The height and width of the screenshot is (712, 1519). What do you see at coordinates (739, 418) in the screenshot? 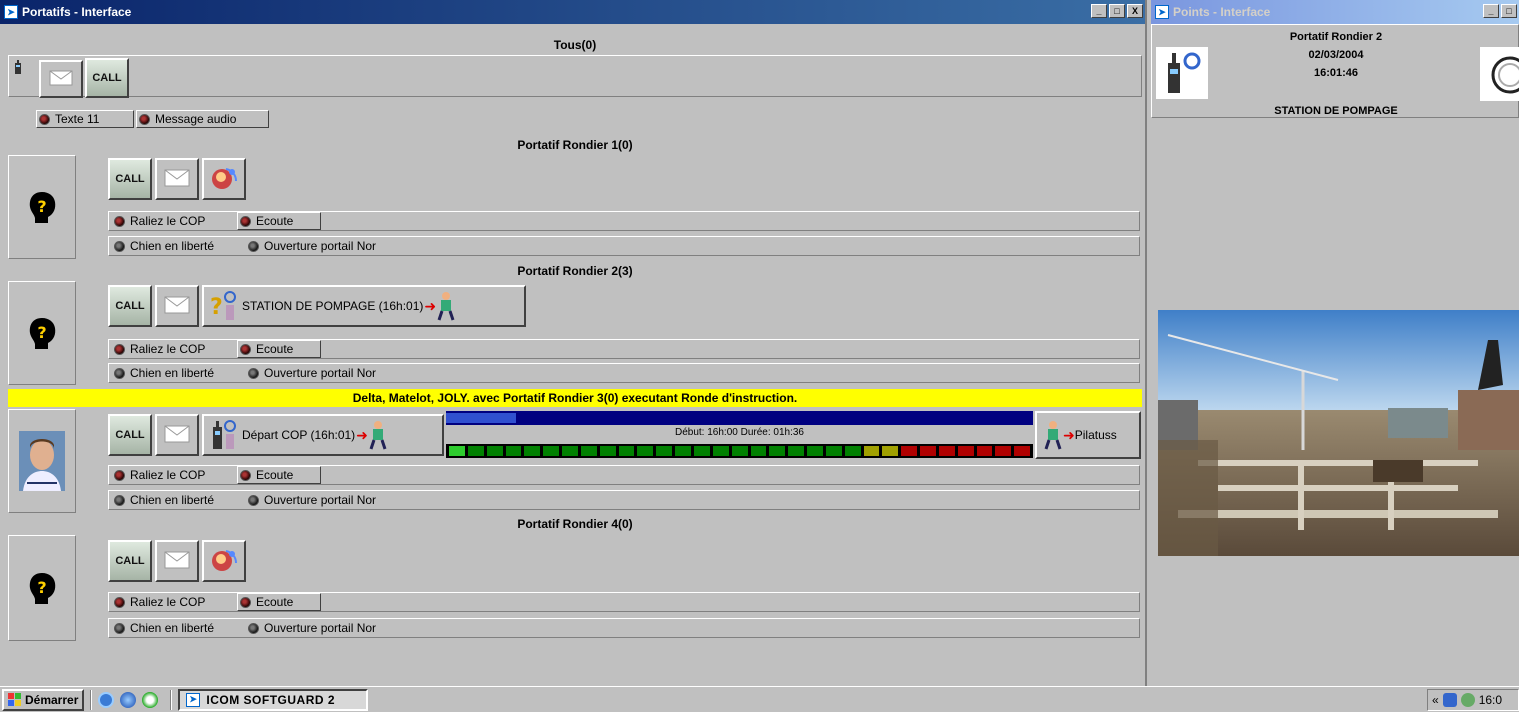
I see `progress-bar` at bounding box center [739, 418].